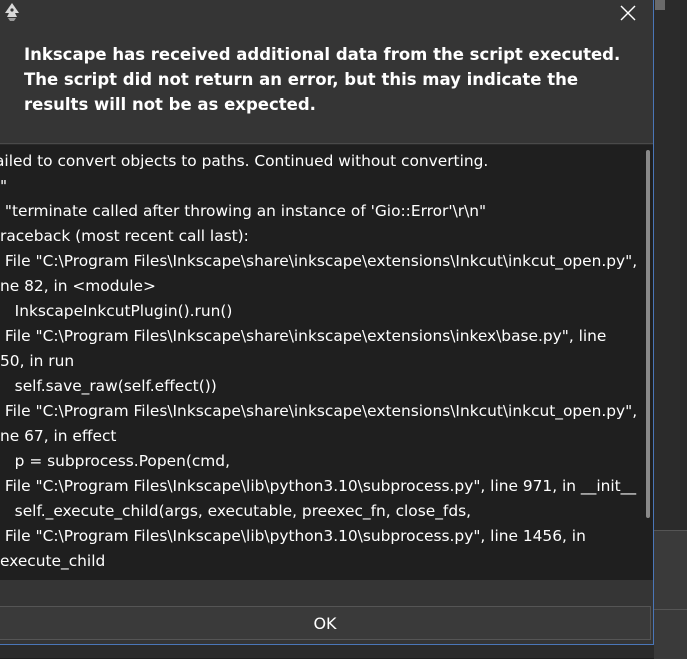 Image resolution: width=687 pixels, height=659 pixels. What do you see at coordinates (648, 334) in the screenshot?
I see `log-scrollbar` at bounding box center [648, 334].